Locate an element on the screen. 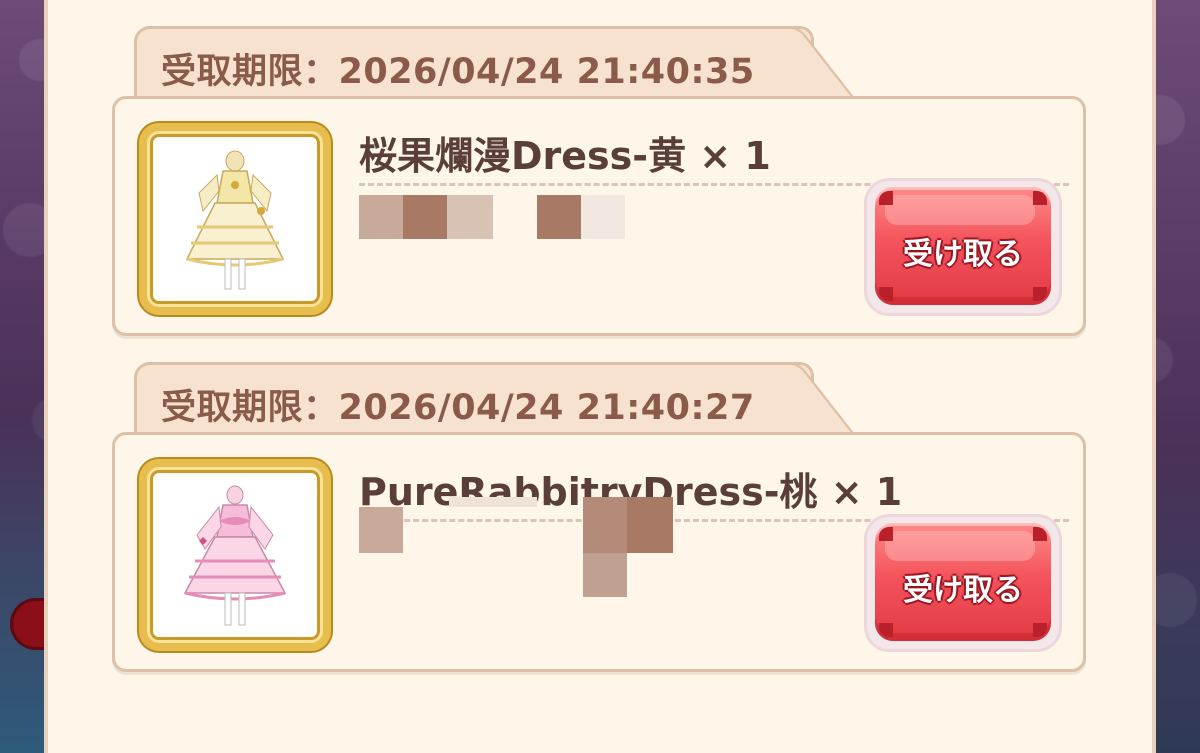 Image resolution: width=1200 pixels, height=753 pixels. item-name: 桜果爛漫Dress-黄 × 1 is located at coordinates (565, 156).